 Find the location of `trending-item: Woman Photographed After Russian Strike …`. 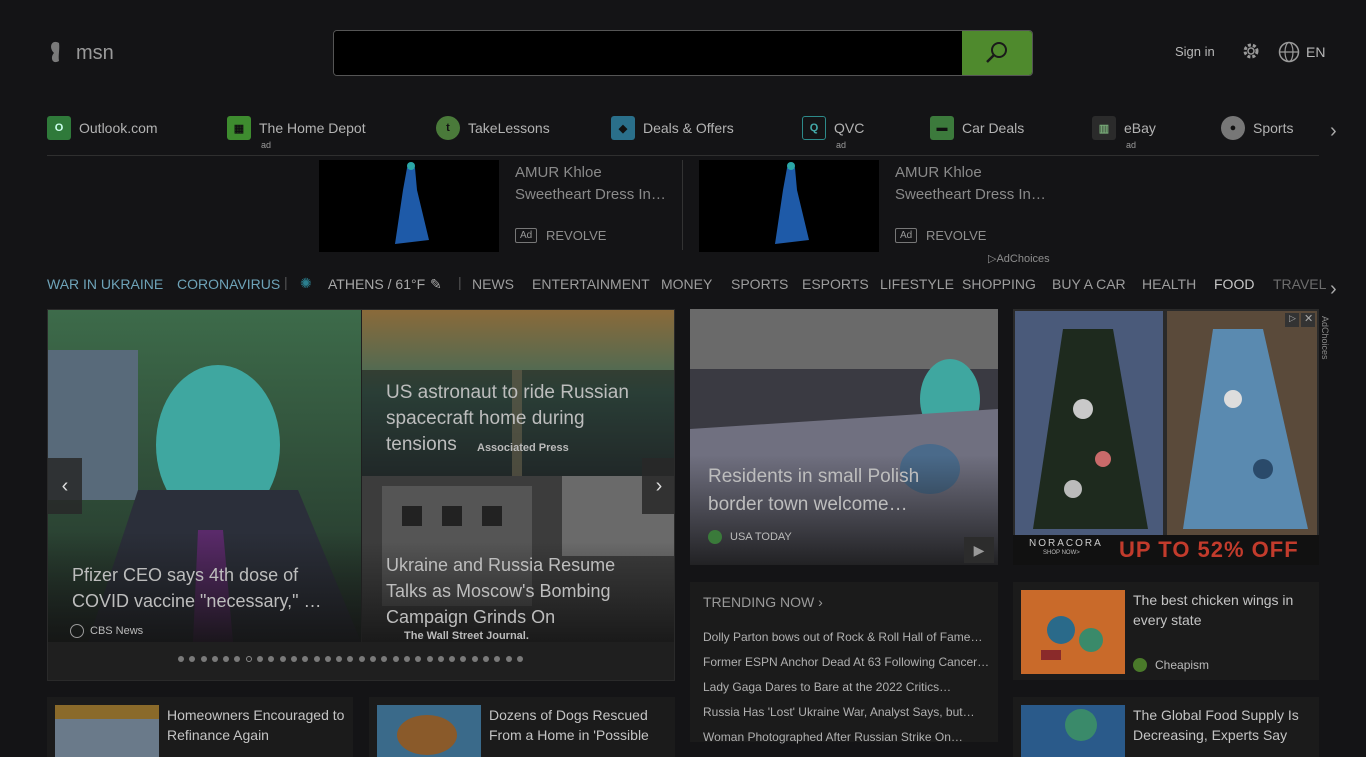

trending-item: Woman Photographed After Russian Strike … is located at coordinates (843, 737).